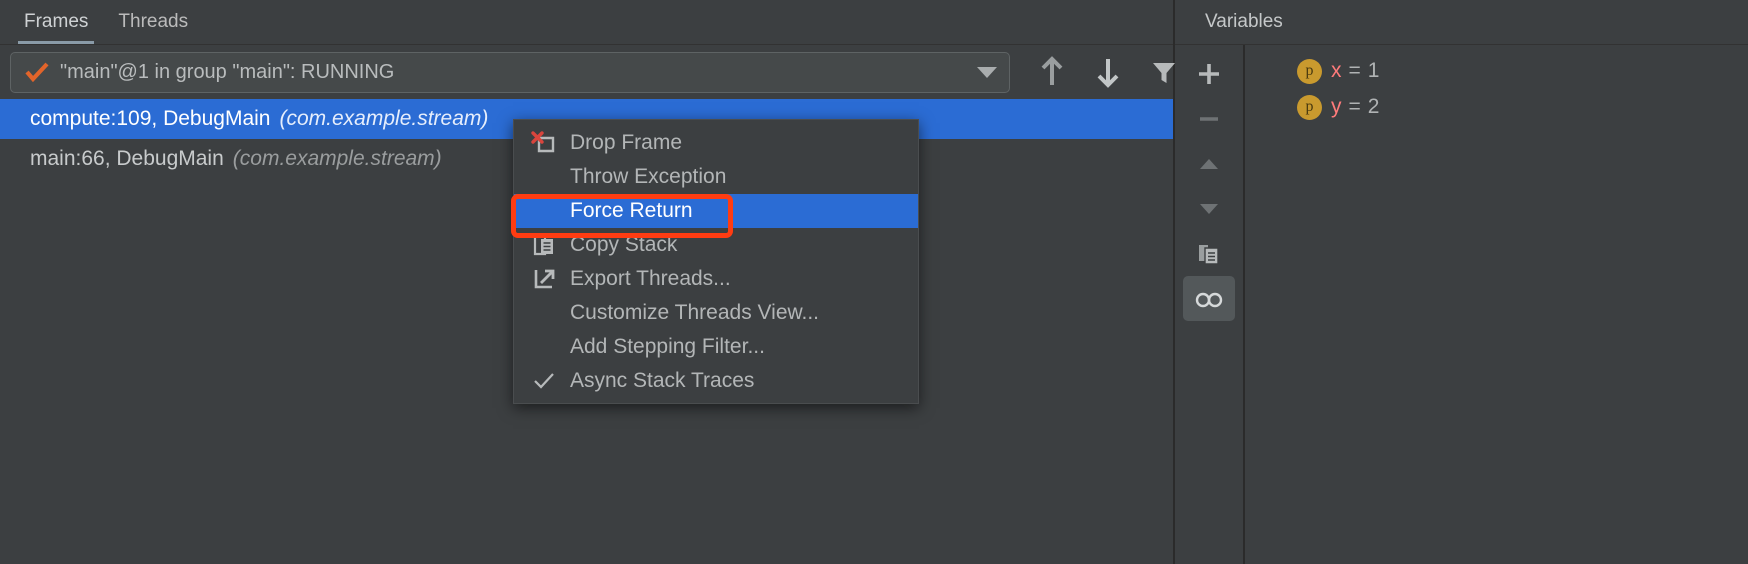 The height and width of the screenshot is (564, 1748). Describe the element at coordinates (662, 380) in the screenshot. I see `menu-item-label: Async Stack Traces` at that location.